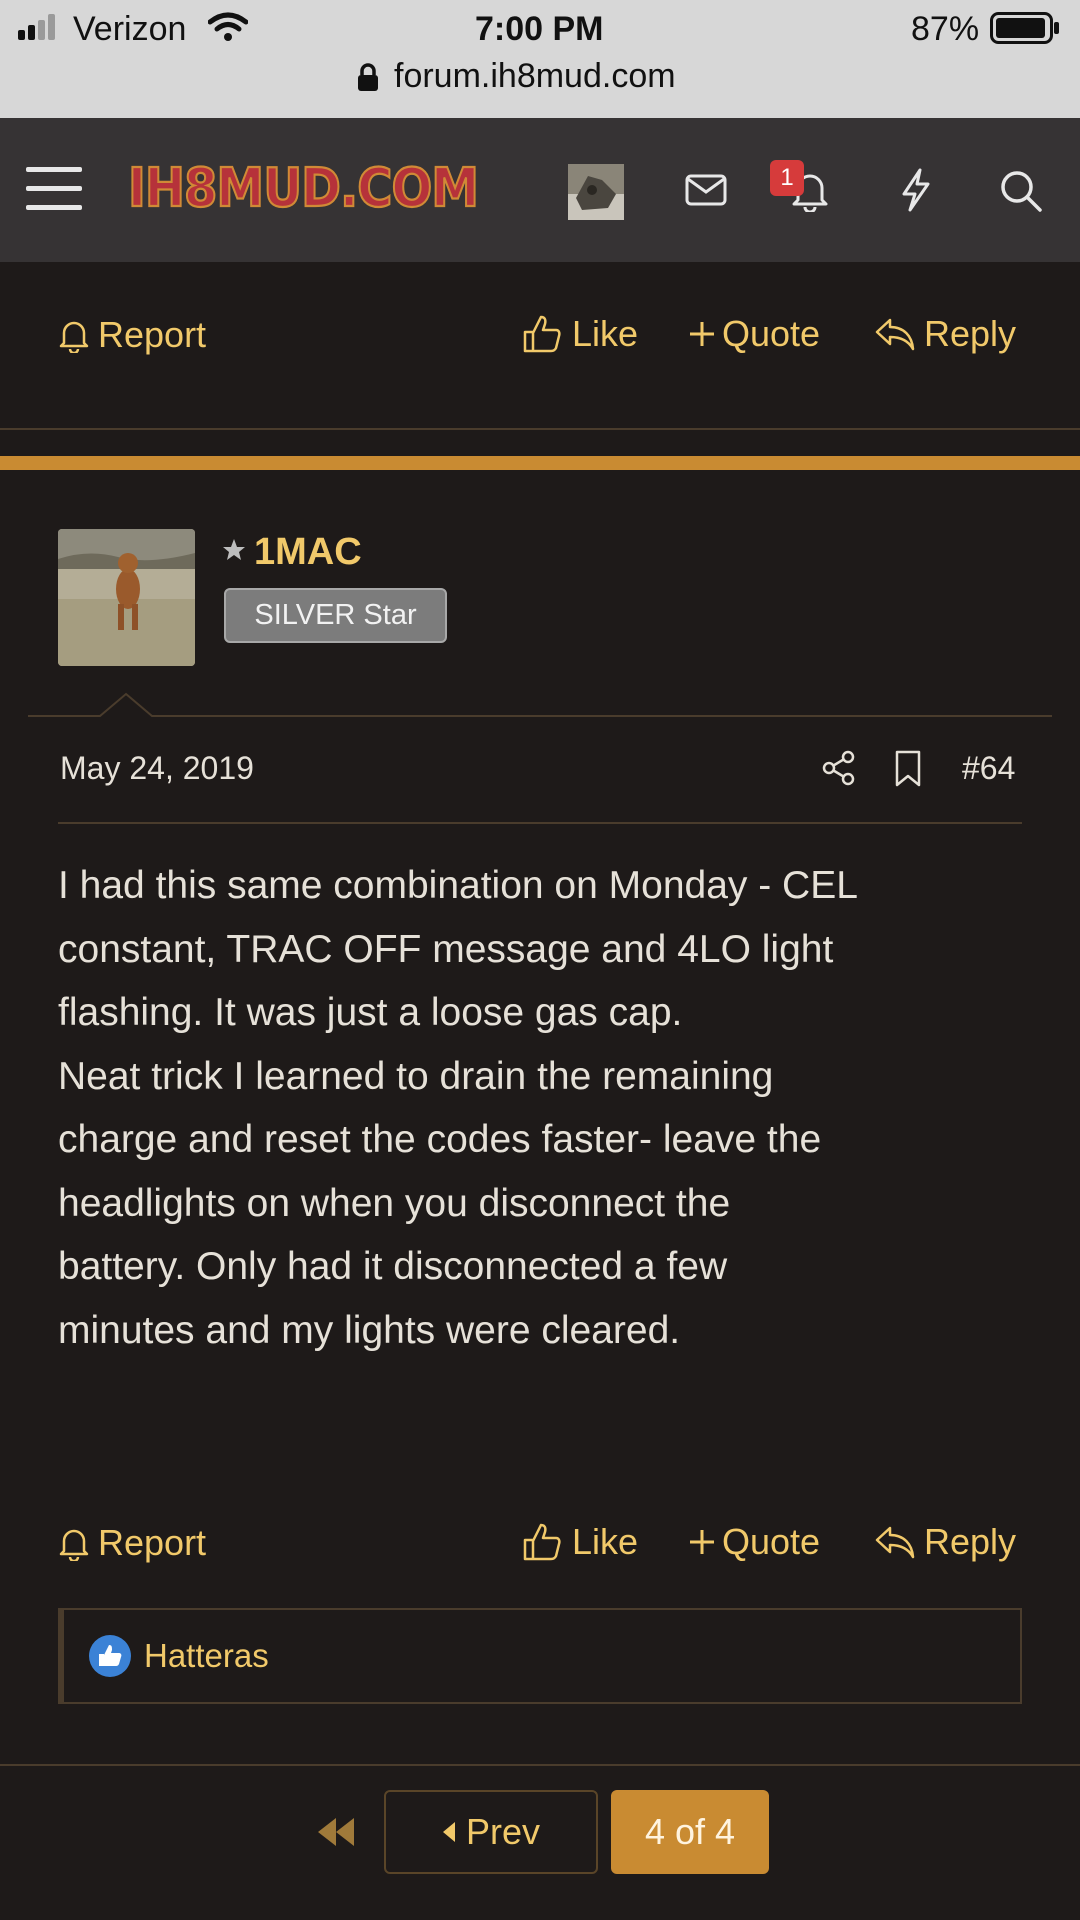  I want to click on reply-button-top: Reply, so click(945, 334).